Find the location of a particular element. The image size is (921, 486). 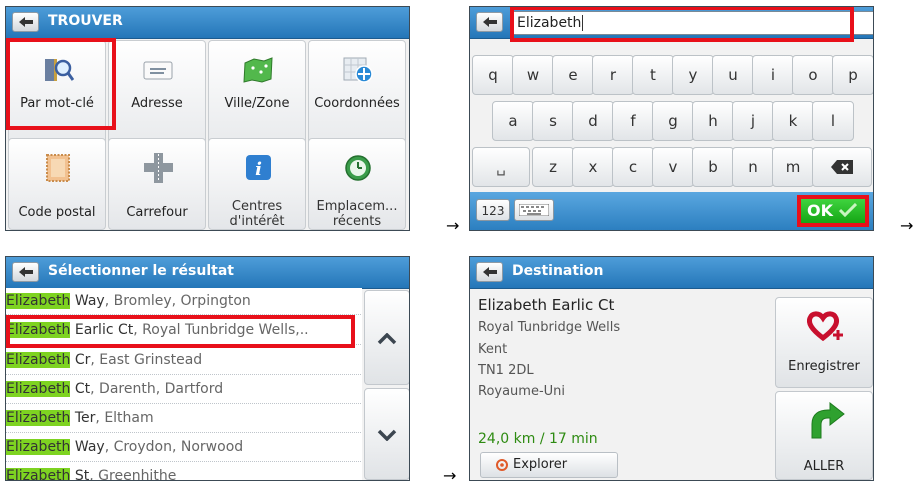

tile-label: Ville/Zone is located at coordinates (257, 103).